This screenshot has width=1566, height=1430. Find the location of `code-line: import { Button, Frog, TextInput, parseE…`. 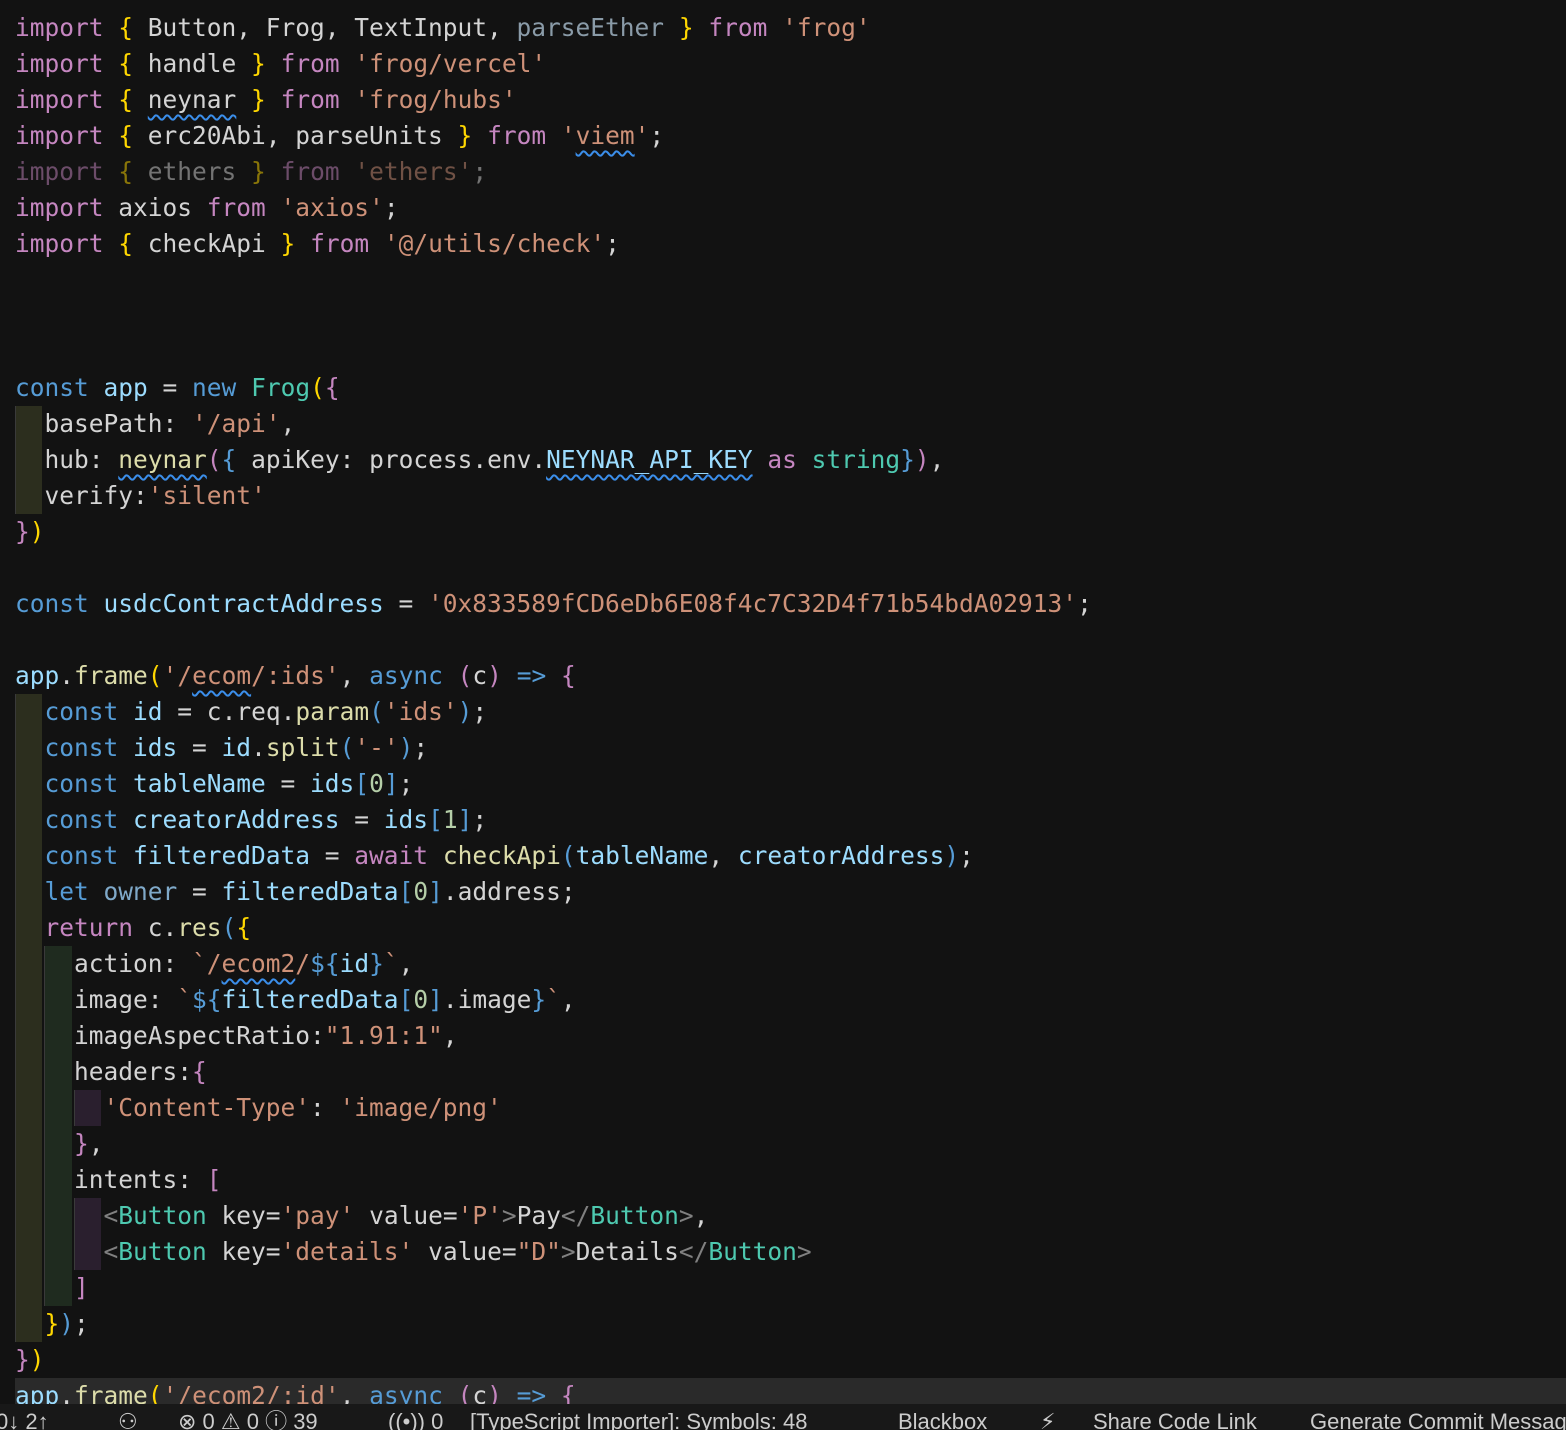

code-line: import { Button, Frog, TextInput, parseE… is located at coordinates (790, 28).